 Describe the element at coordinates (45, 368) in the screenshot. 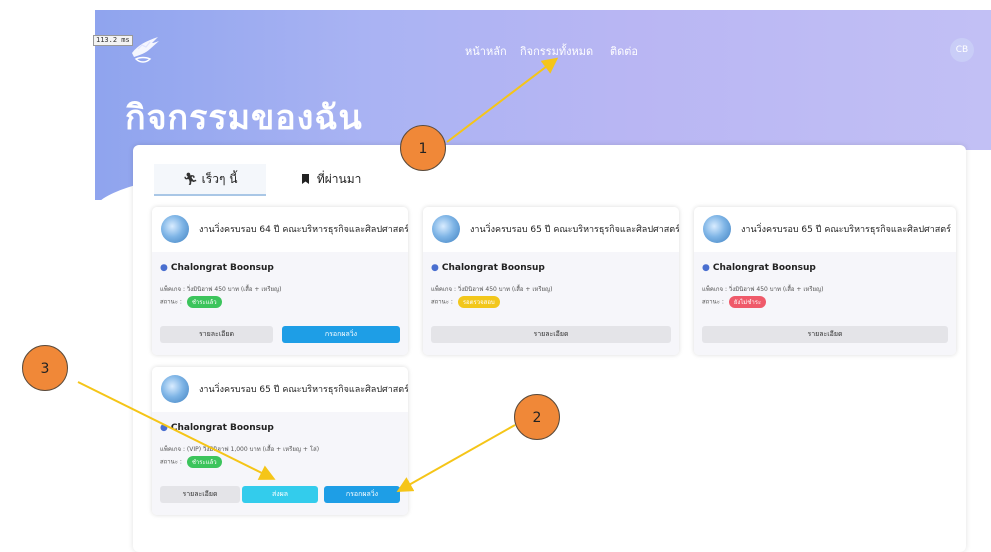

I see `annotation-marker-3: 3` at that location.